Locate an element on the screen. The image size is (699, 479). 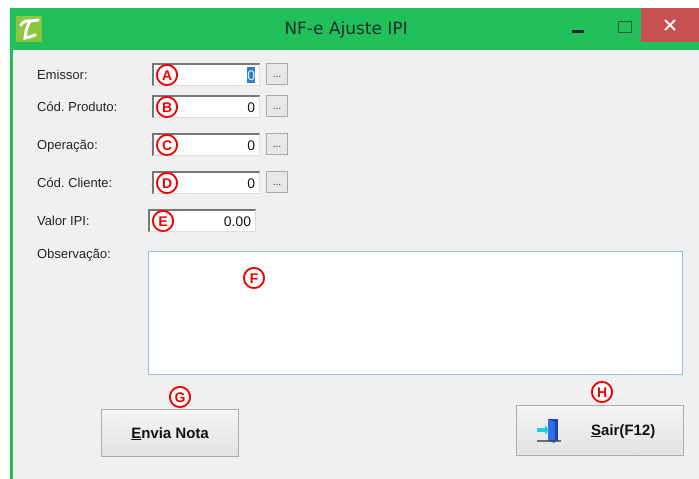
input-field: C 0 is located at coordinates (206, 144).